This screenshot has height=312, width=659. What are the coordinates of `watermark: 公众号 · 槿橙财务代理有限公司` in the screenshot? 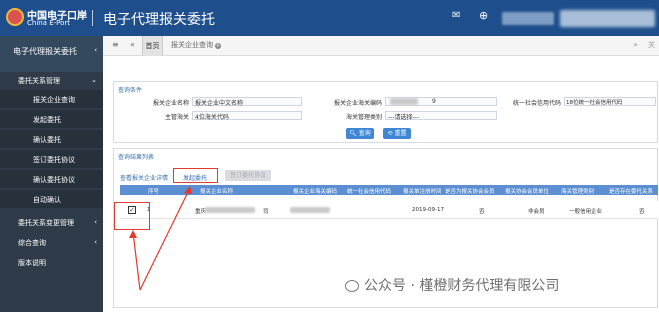 It's located at (452, 285).